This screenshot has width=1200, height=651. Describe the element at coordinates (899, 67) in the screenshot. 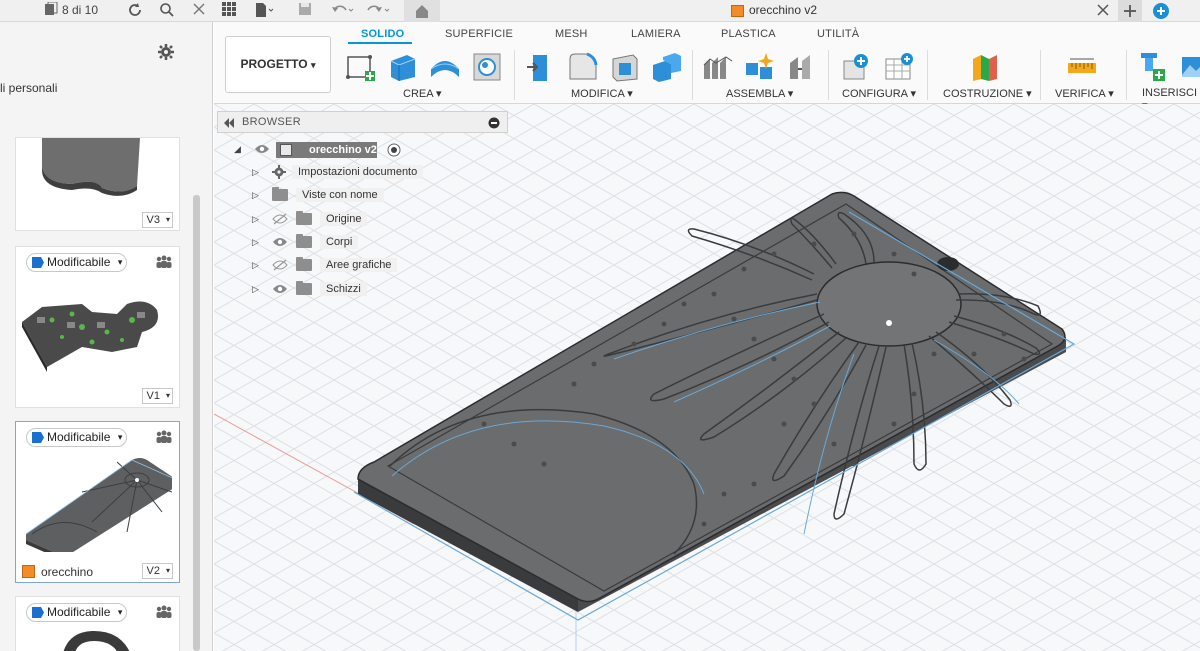

I see `configure-table-icon` at that location.